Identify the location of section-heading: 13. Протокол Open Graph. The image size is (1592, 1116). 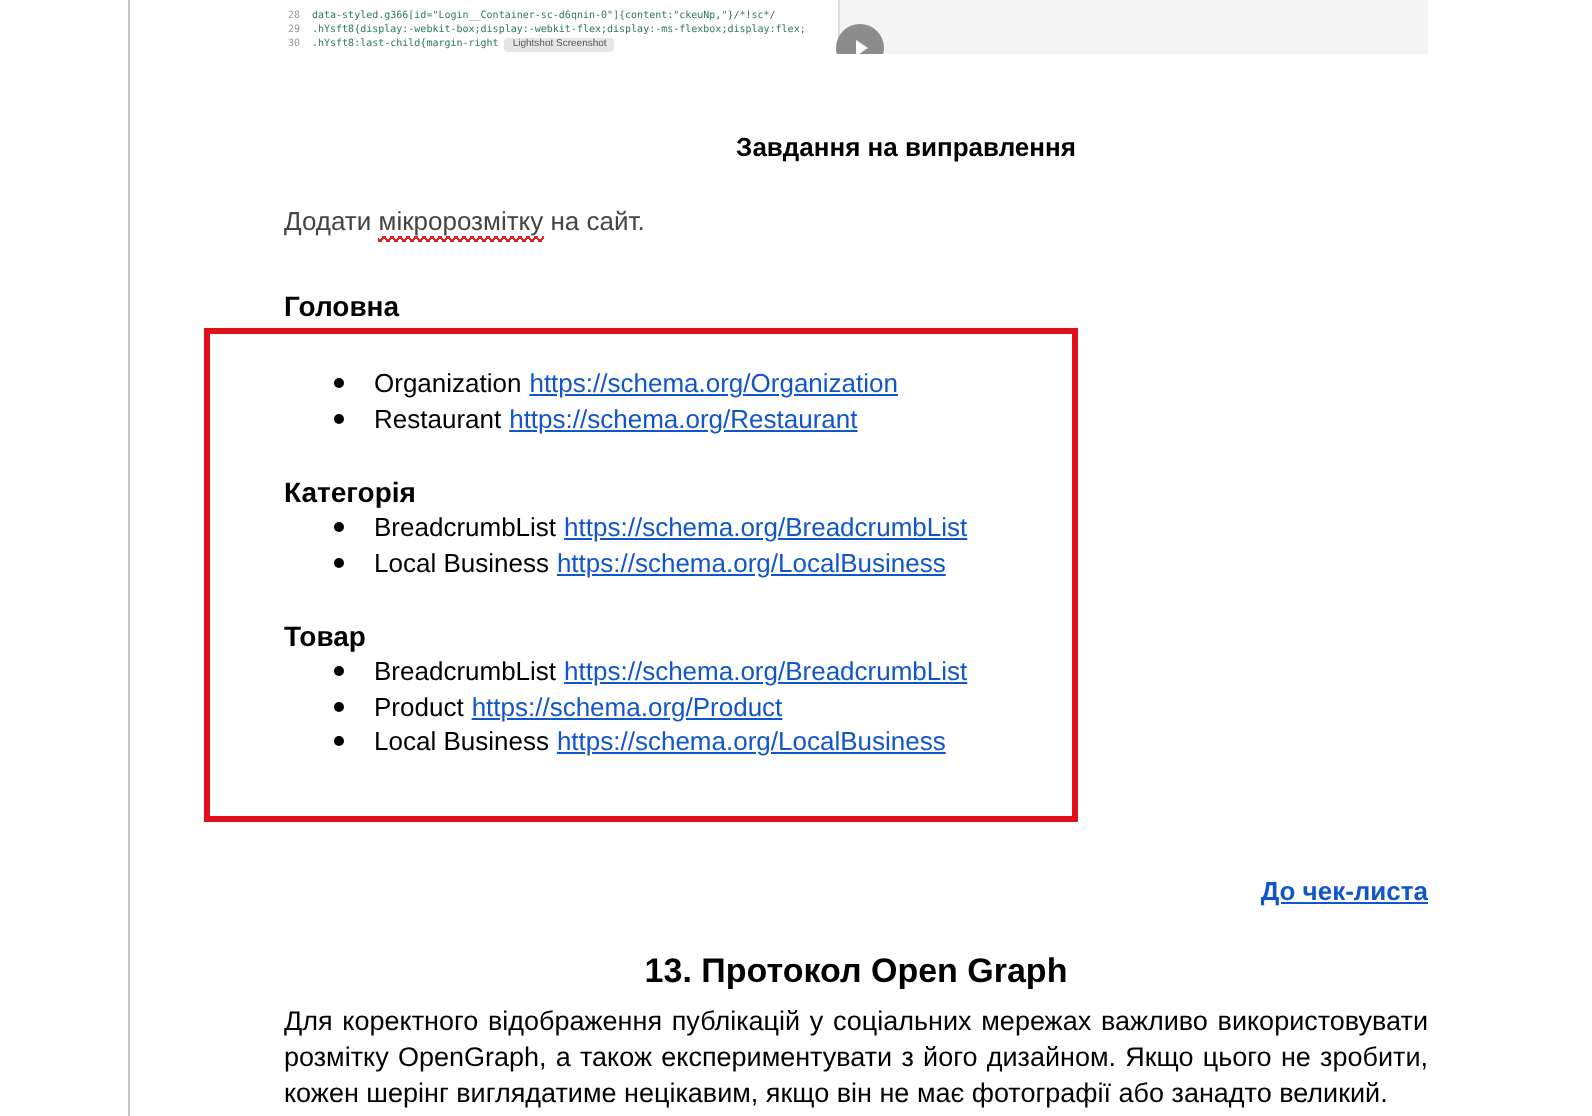
(856, 972).